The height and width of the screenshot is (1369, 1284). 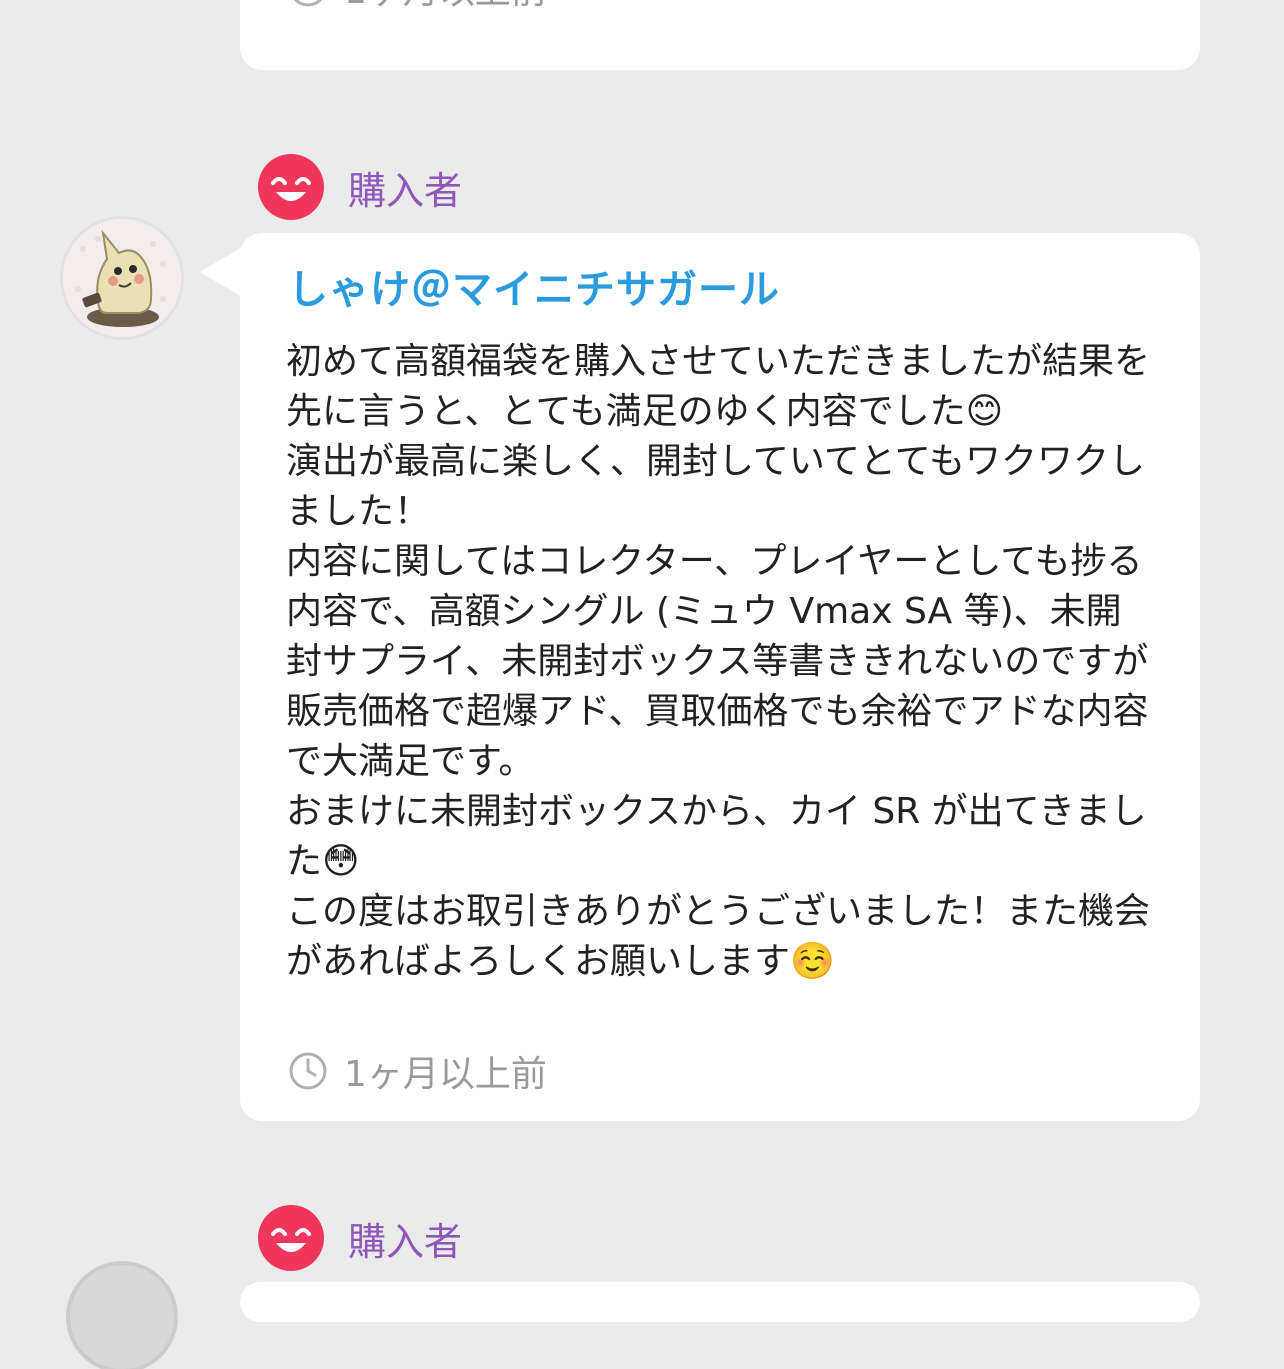 I want to click on previous-review-card: 1ヶ月以上前, so click(x=720, y=35).